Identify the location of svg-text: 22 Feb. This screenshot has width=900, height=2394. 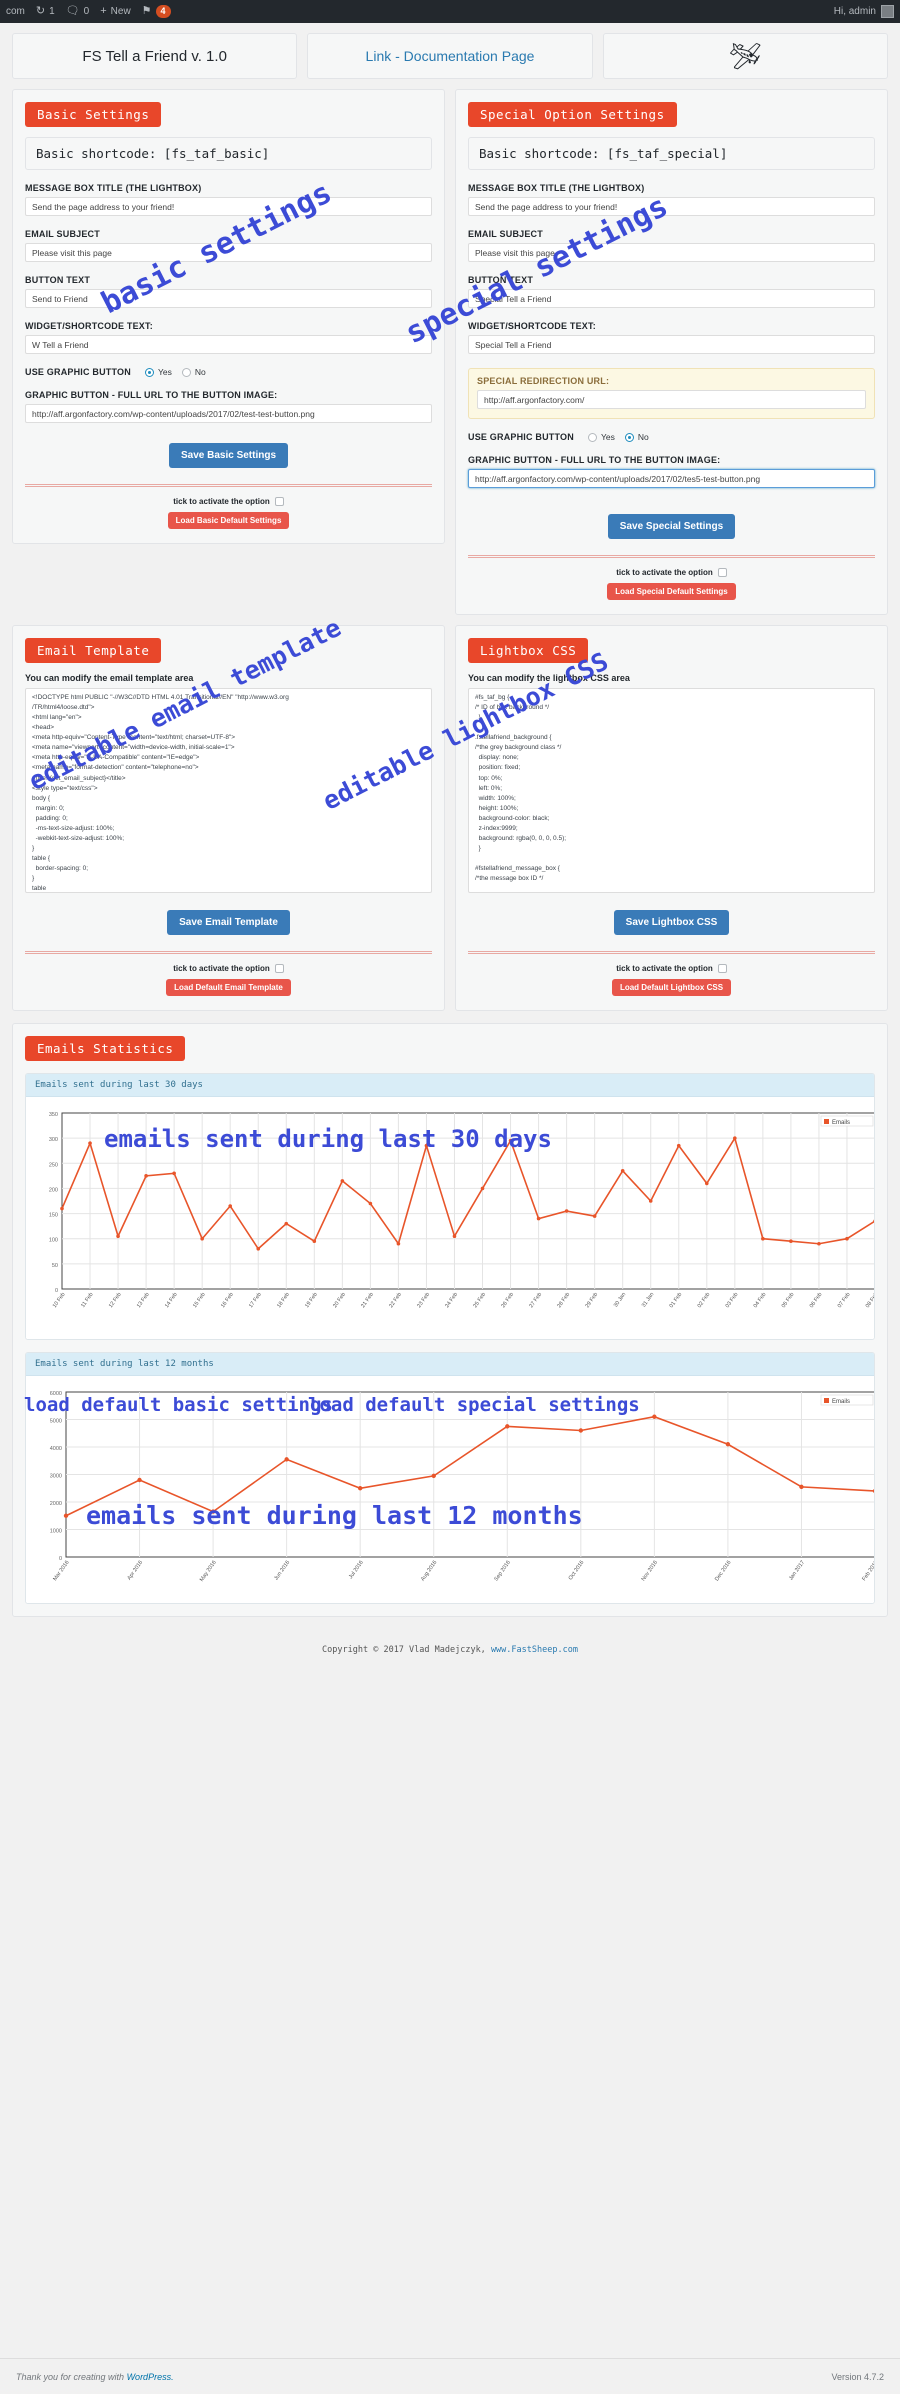
(395, 1300).